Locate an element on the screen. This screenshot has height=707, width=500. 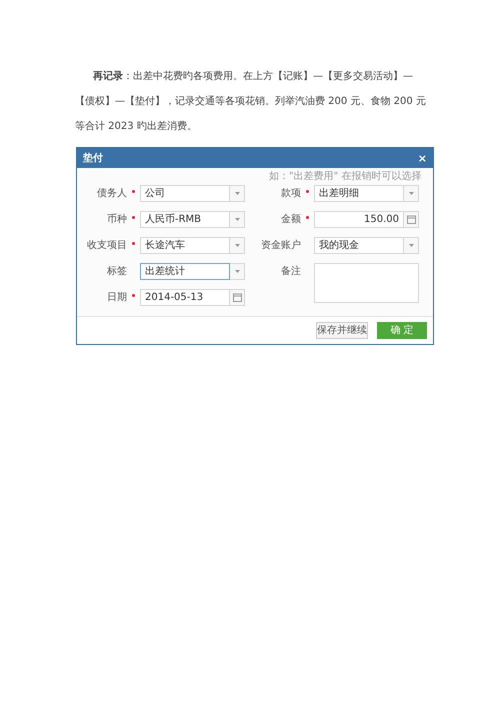
select-field: 长途汽车 is located at coordinates (185, 245).